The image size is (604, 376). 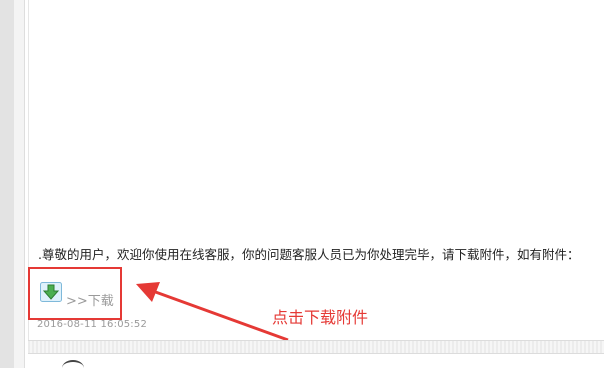 What do you see at coordinates (320, 317) in the screenshot?
I see `annotation-label: 点击下载附件` at bounding box center [320, 317].